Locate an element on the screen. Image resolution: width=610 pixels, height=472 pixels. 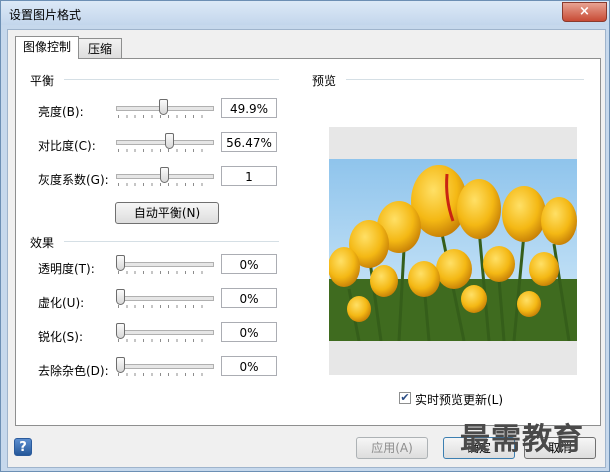
tab-compress: 压缩 is located at coordinates (100, 48).